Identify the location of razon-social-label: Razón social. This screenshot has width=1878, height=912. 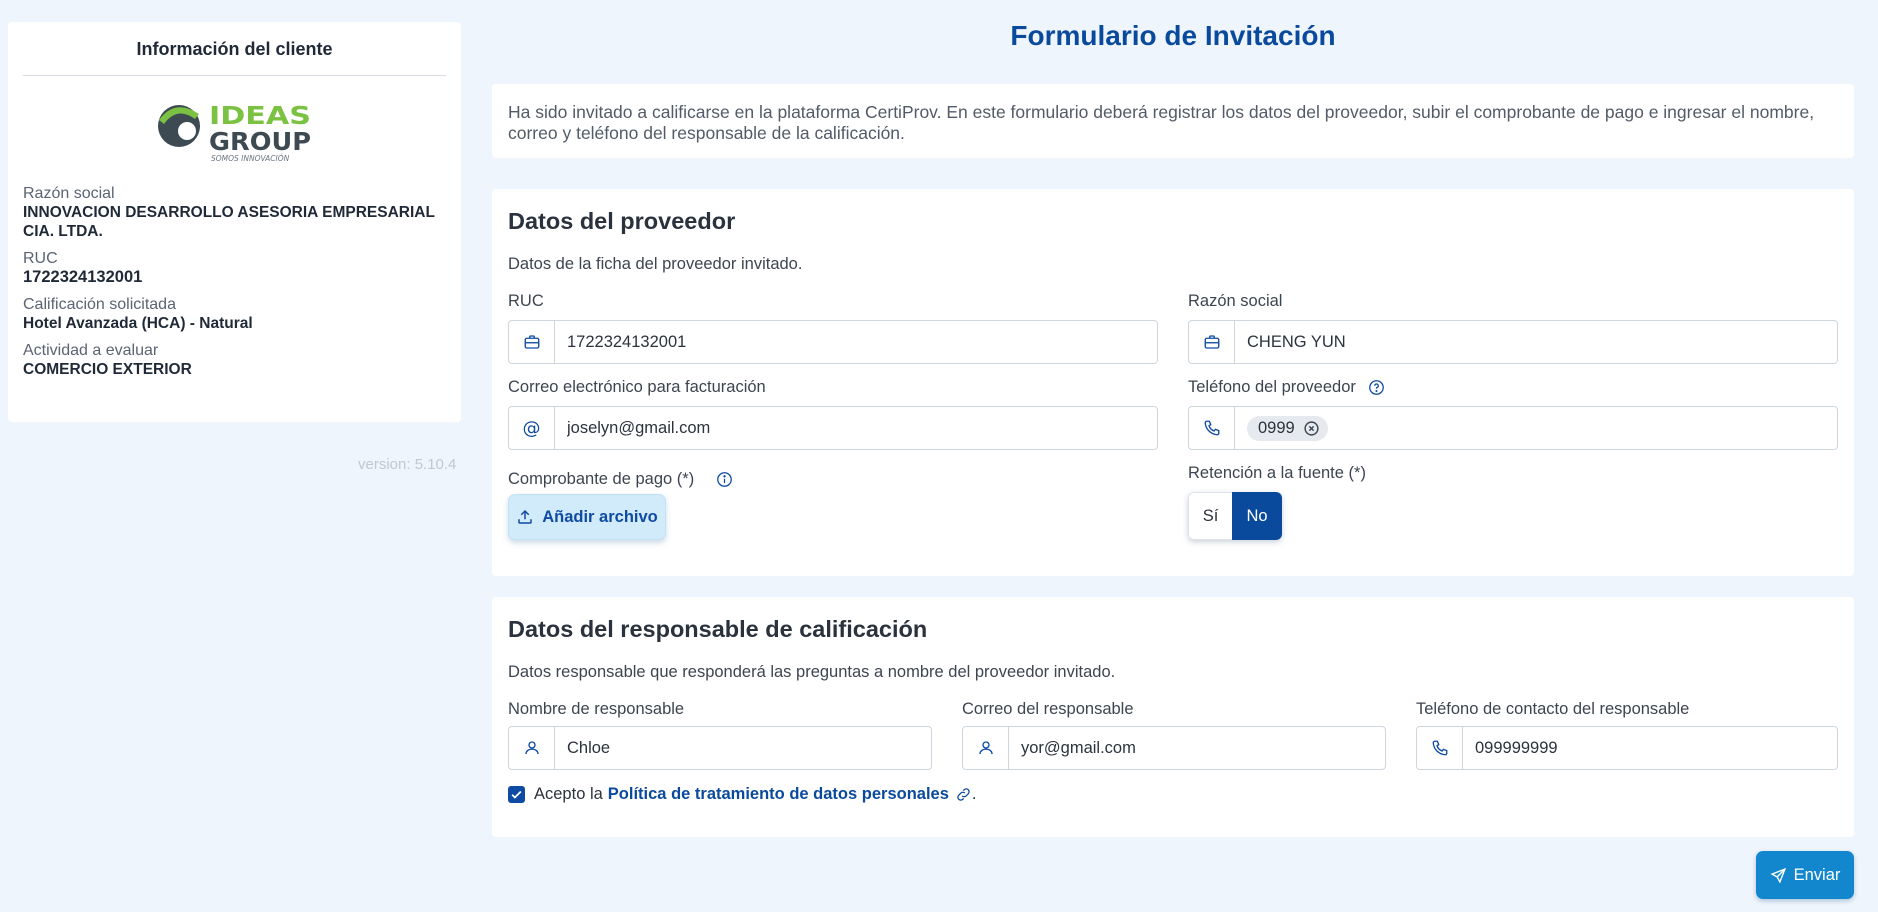
(1235, 301).